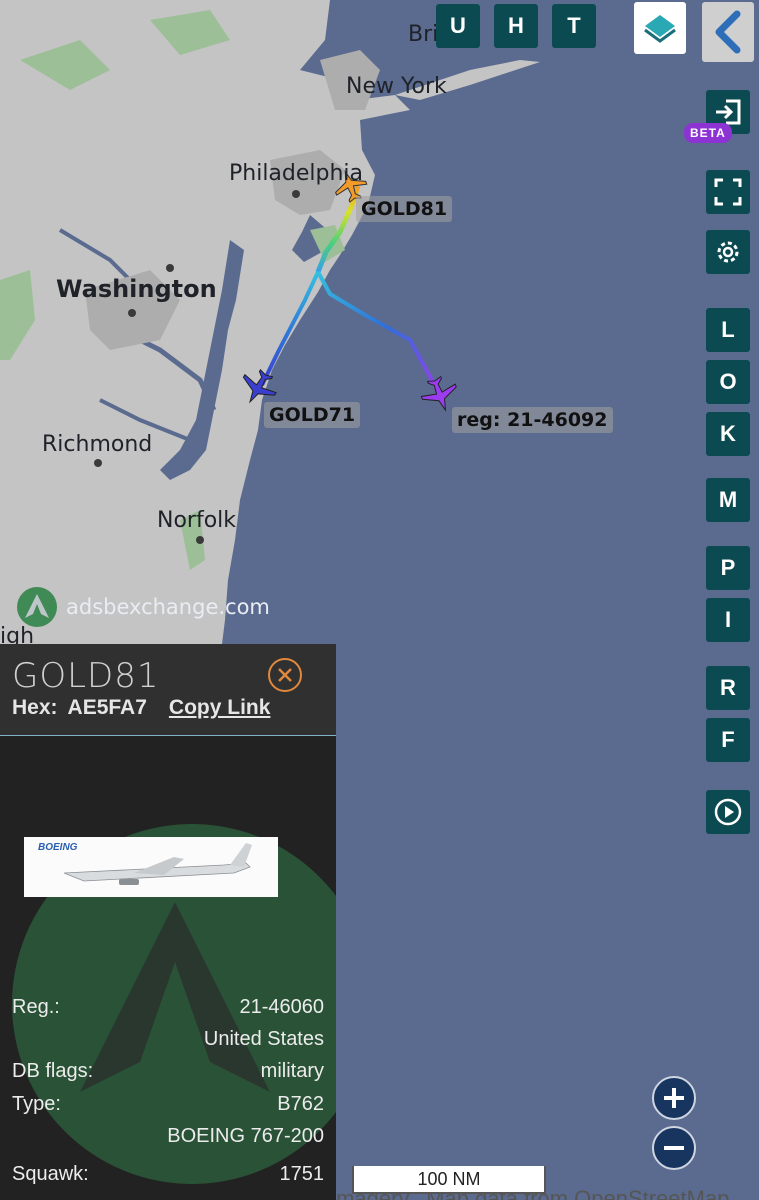 The height and width of the screenshot is (1200, 759). I want to click on city-dot-baltimore, so click(170, 268).